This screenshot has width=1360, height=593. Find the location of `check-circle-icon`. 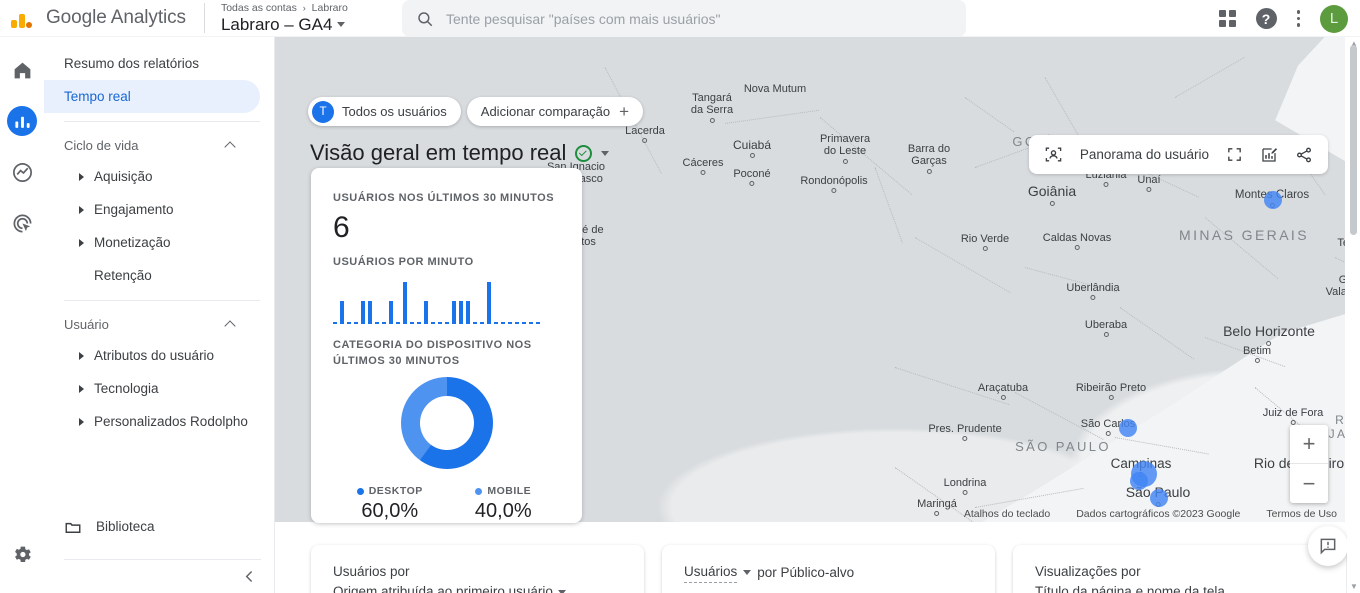

check-circle-icon is located at coordinates (584, 153).